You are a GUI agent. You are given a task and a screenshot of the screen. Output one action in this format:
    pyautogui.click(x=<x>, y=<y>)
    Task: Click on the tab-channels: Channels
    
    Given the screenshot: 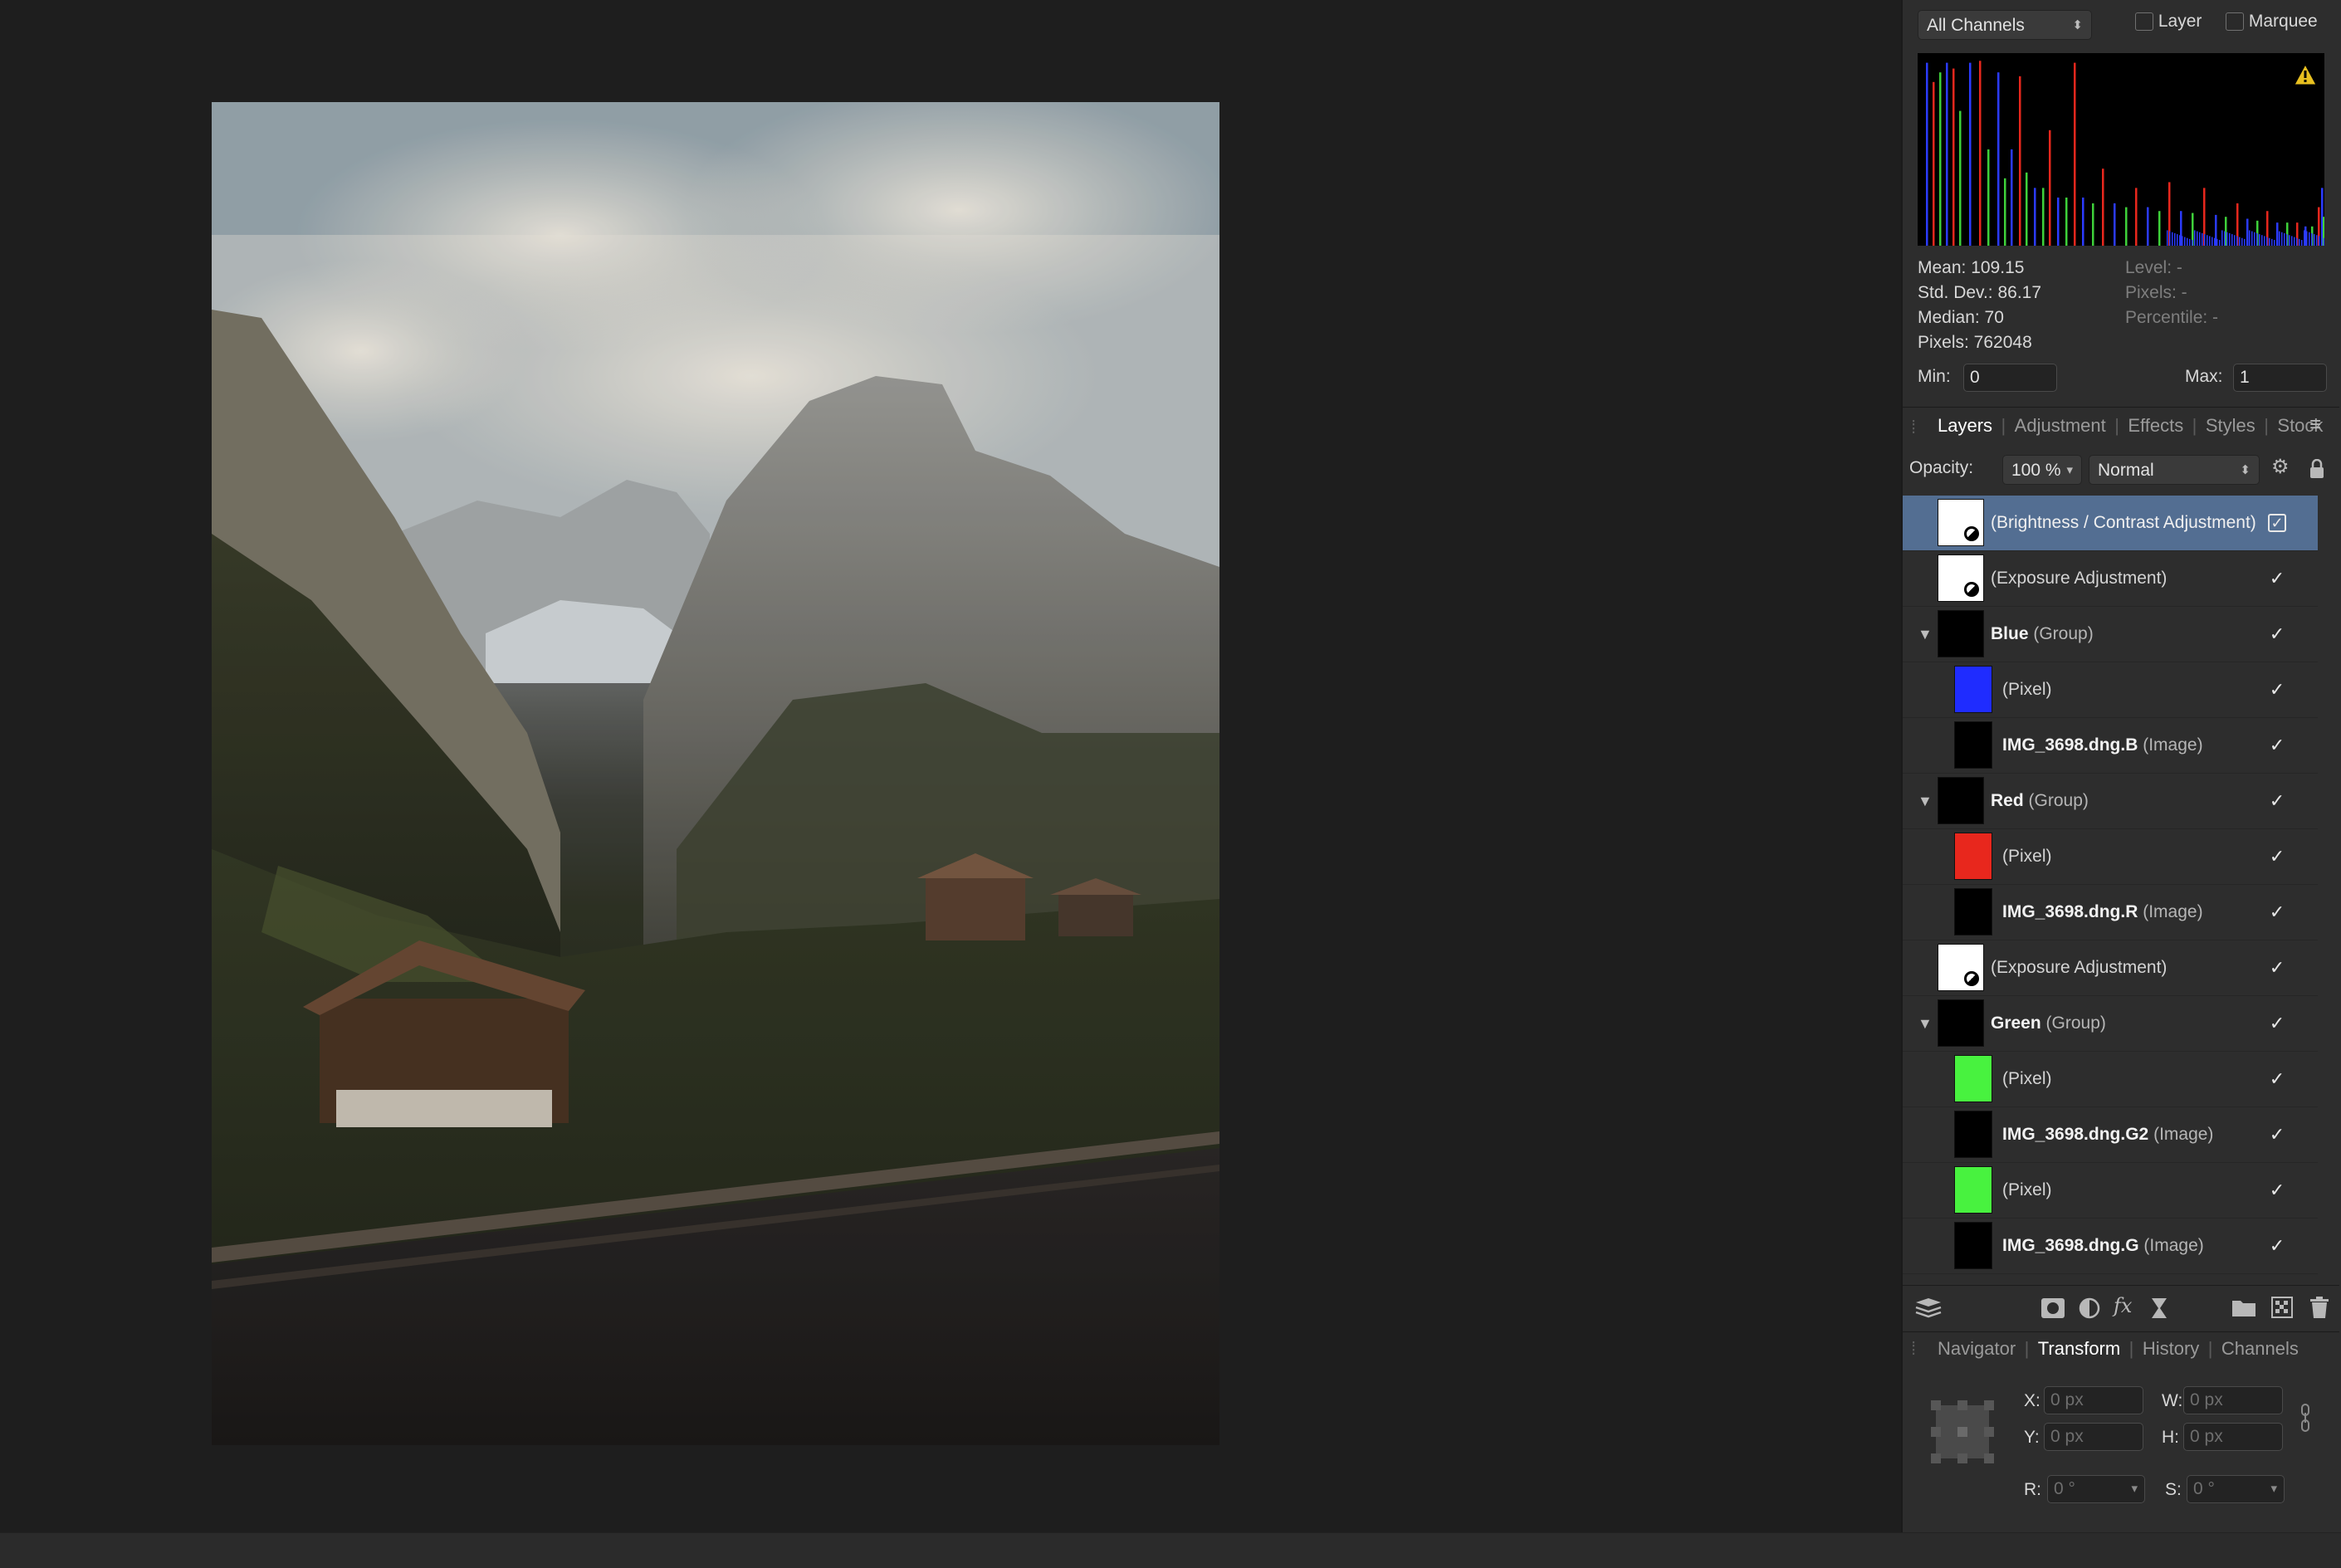 What is the action you would take?
    pyautogui.click(x=2260, y=1349)
    